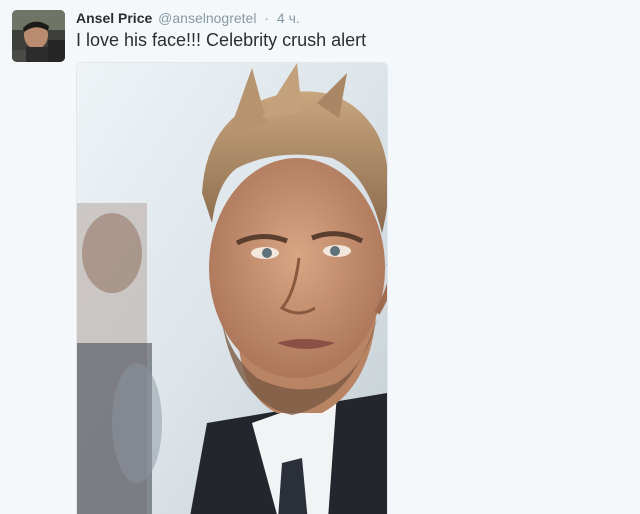  What do you see at coordinates (288, 18) in the screenshot?
I see `timestamp: 4 ч.` at bounding box center [288, 18].